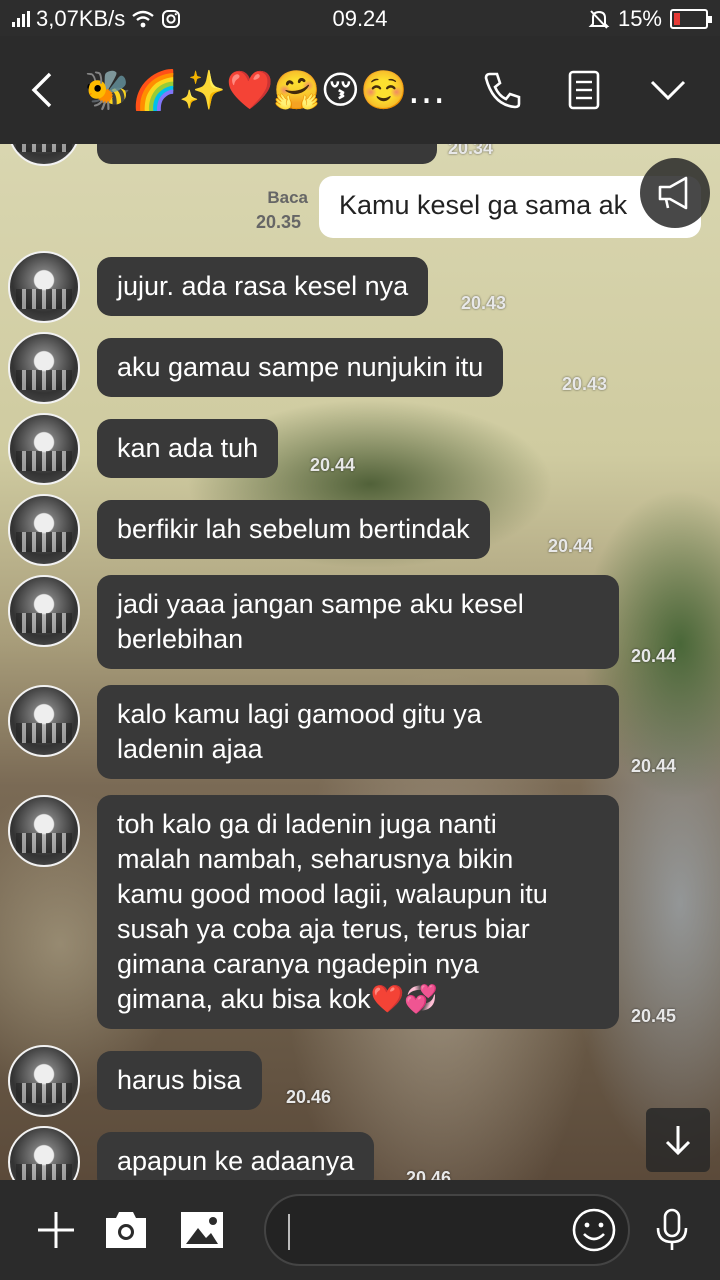 The image size is (720, 1280). What do you see at coordinates (190, 749) in the screenshot?
I see `message-line: ladenin ajaa` at bounding box center [190, 749].